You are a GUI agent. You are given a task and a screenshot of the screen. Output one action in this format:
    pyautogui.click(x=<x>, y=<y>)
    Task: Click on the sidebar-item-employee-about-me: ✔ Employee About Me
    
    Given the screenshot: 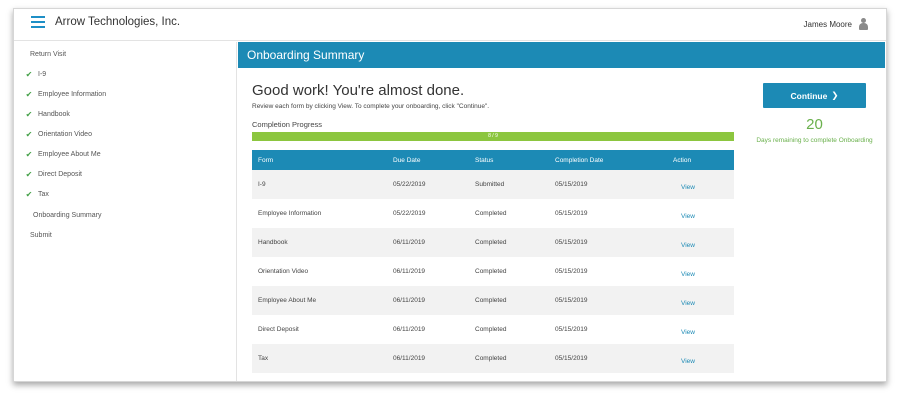 What is the action you would take?
    pyautogui.click(x=62, y=154)
    